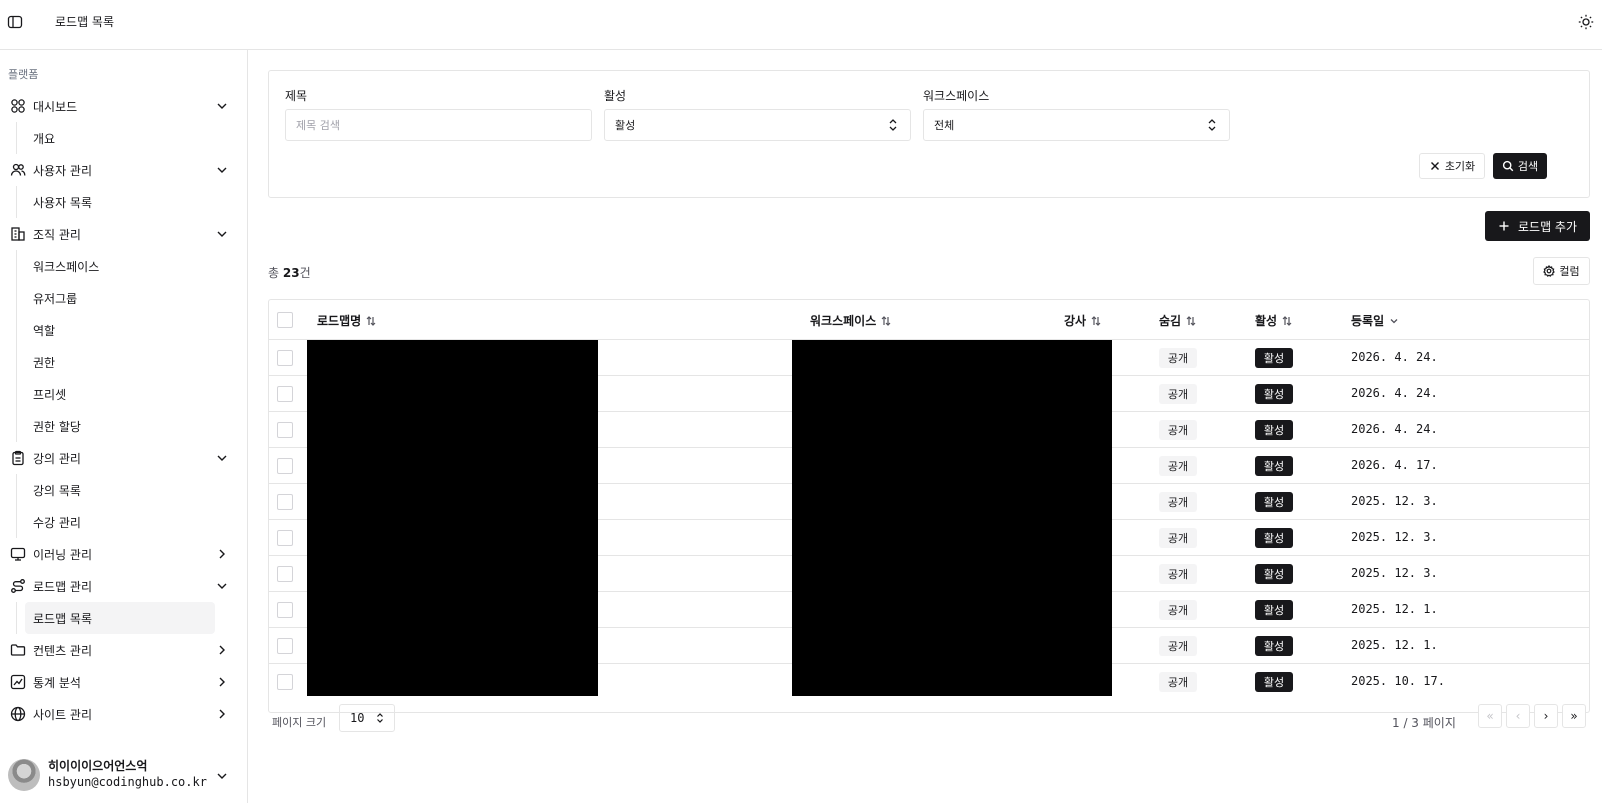  What do you see at coordinates (222, 554) in the screenshot?
I see `chevron-right-icon` at bounding box center [222, 554].